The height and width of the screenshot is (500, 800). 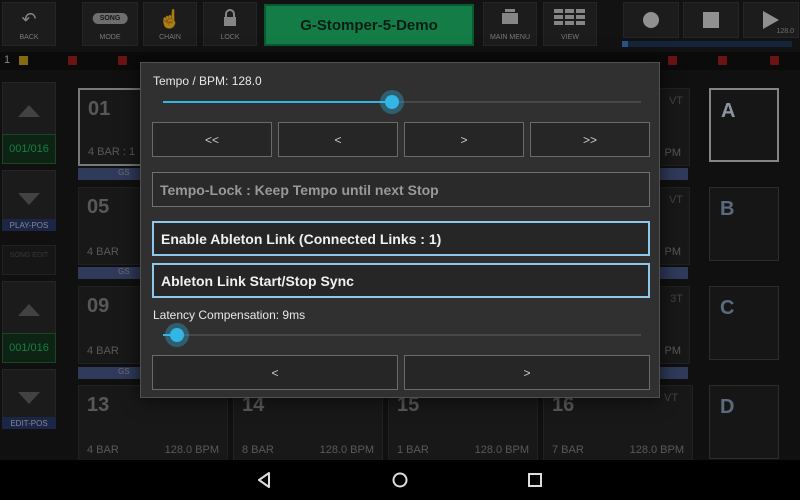 I want to click on tempo-slider, so click(x=402, y=102).